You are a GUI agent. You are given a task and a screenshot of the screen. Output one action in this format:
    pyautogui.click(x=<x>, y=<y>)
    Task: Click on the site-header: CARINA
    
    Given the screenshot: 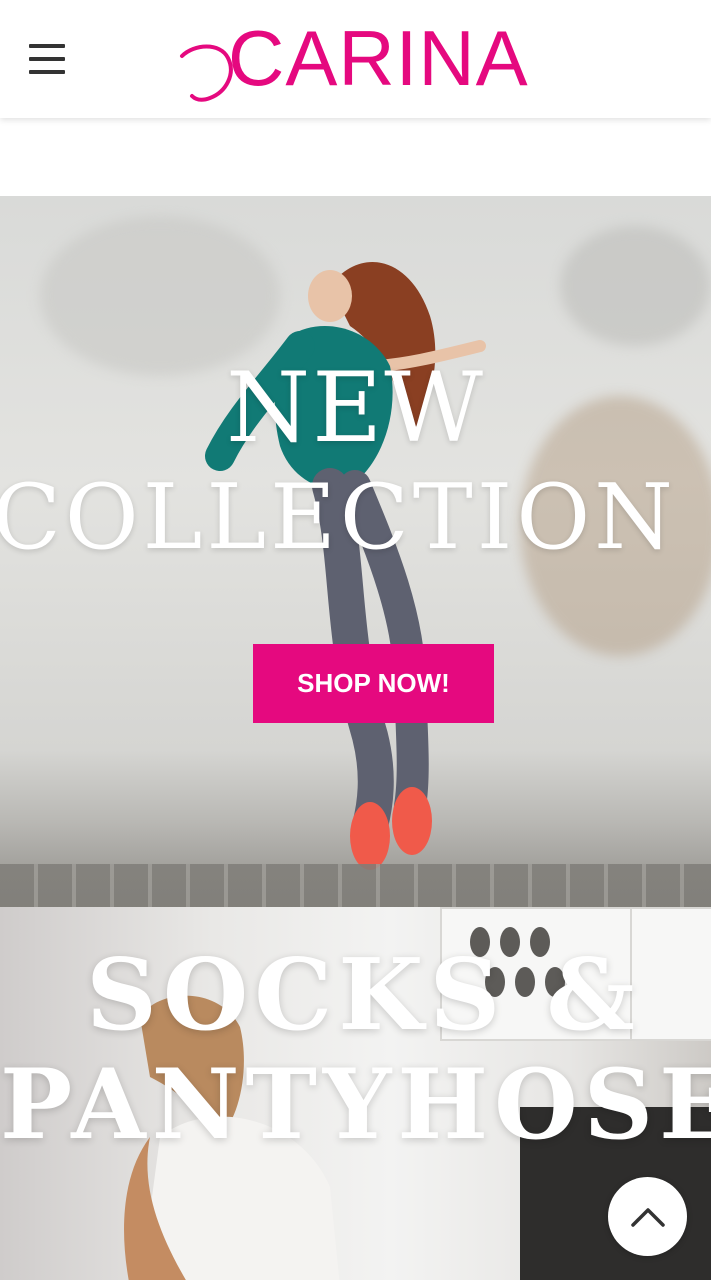 What is the action you would take?
    pyautogui.click(x=355, y=59)
    